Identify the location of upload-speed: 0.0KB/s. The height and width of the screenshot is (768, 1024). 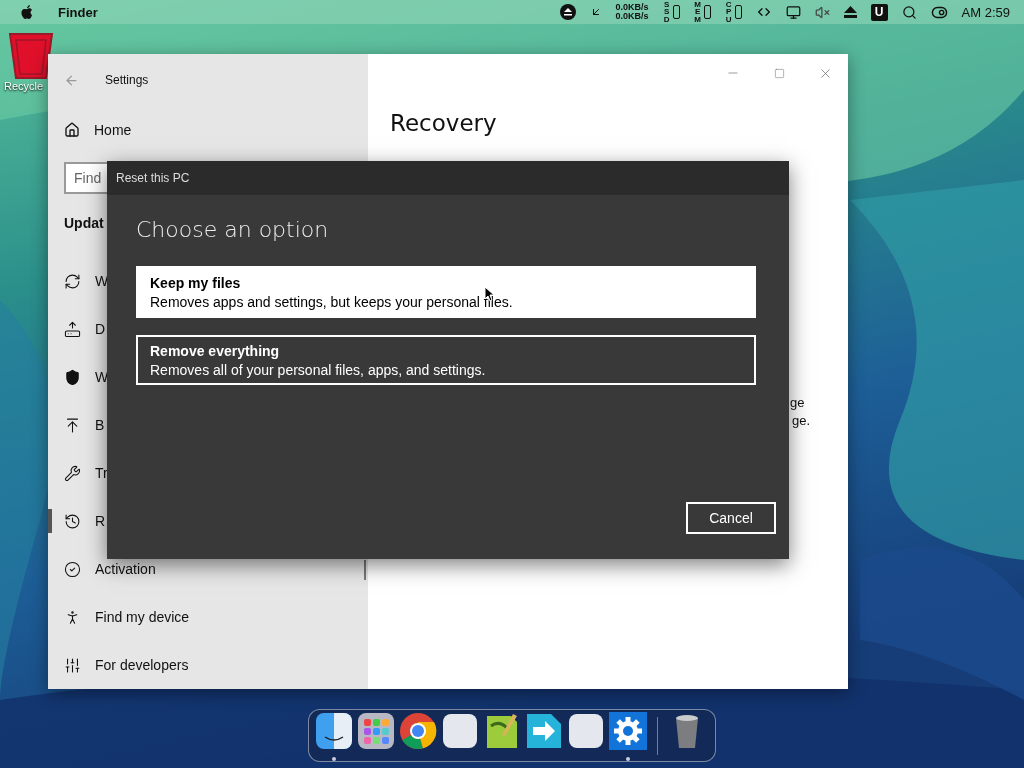
(632, 7).